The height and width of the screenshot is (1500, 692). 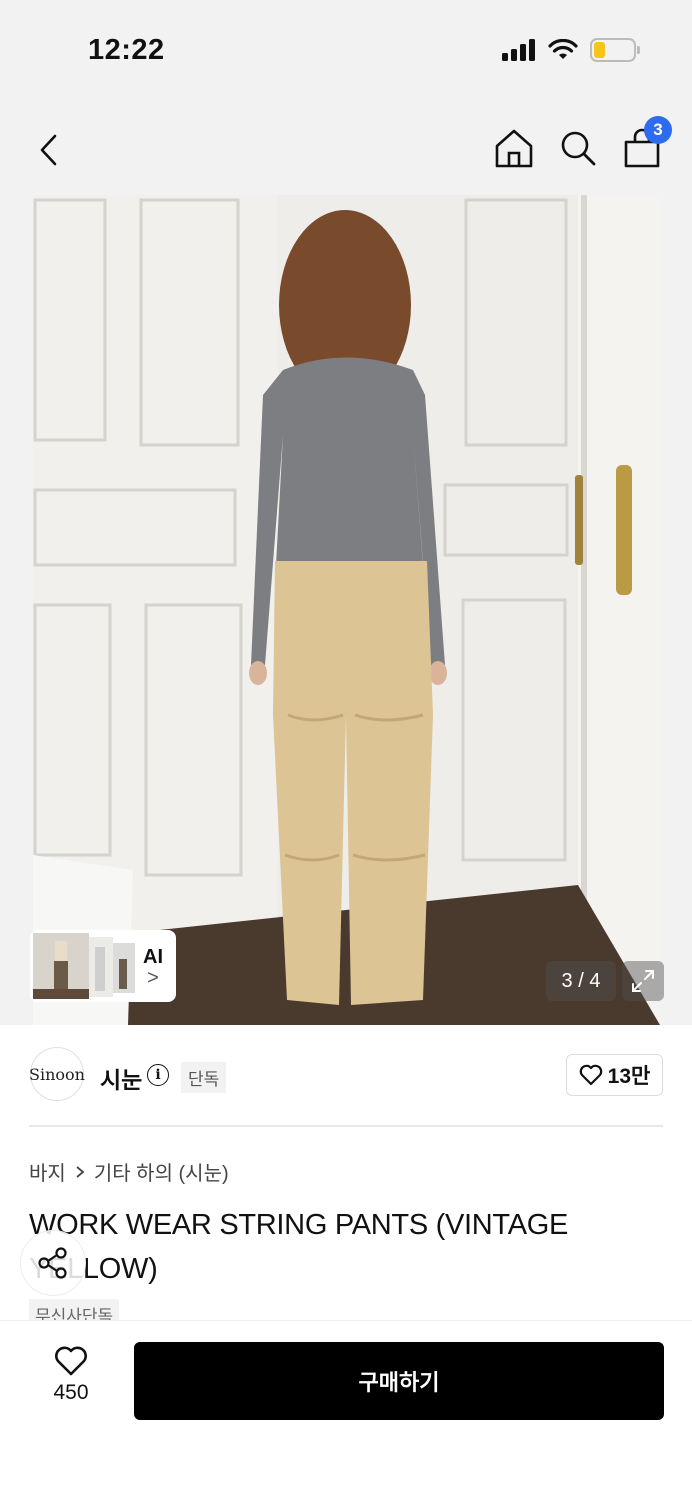 I want to click on home-button, so click(x=514, y=148).